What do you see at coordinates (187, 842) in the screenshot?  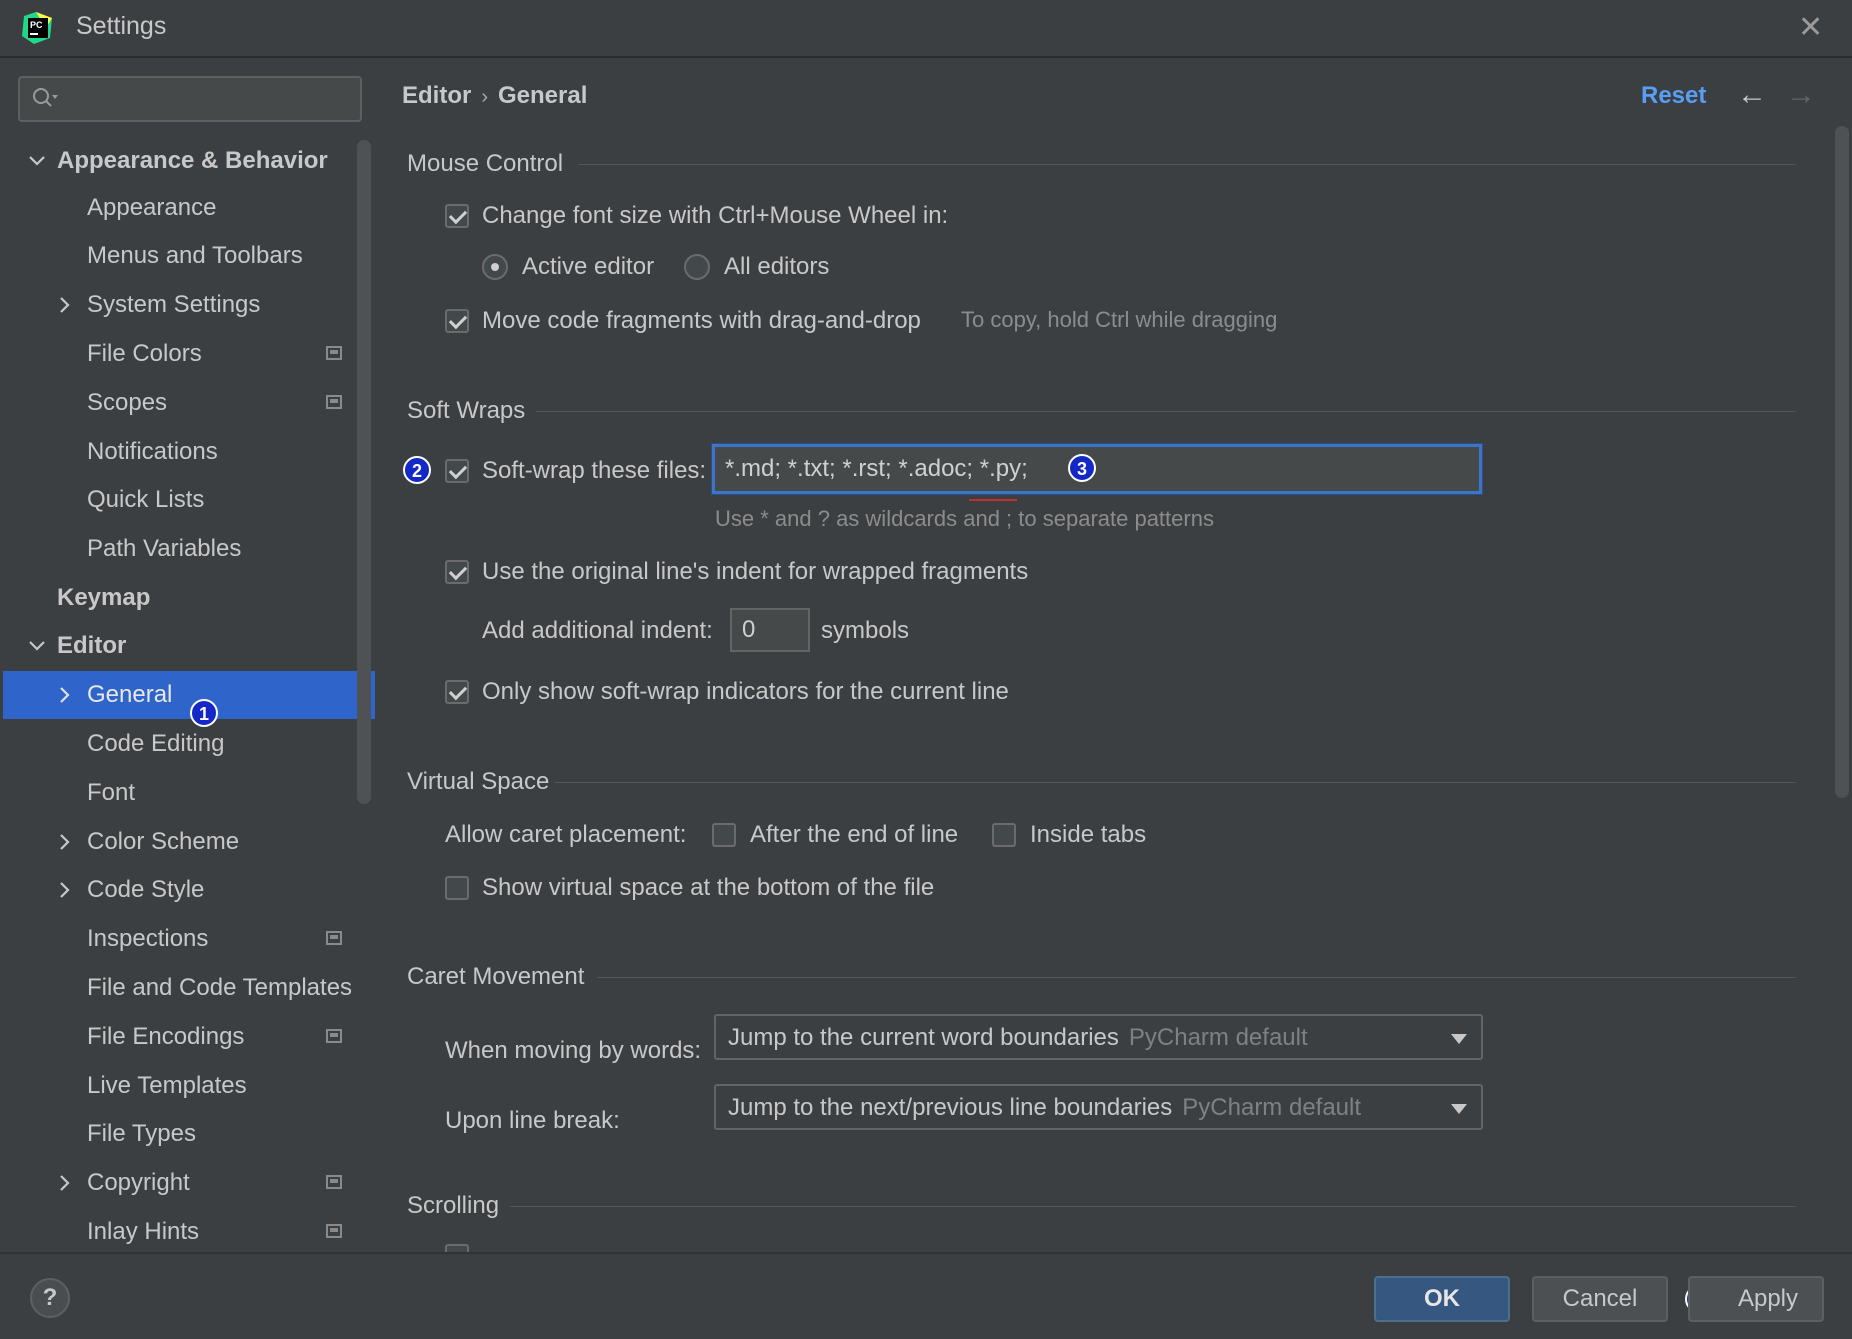 I see `tree-color-scheme: Color Scheme` at bounding box center [187, 842].